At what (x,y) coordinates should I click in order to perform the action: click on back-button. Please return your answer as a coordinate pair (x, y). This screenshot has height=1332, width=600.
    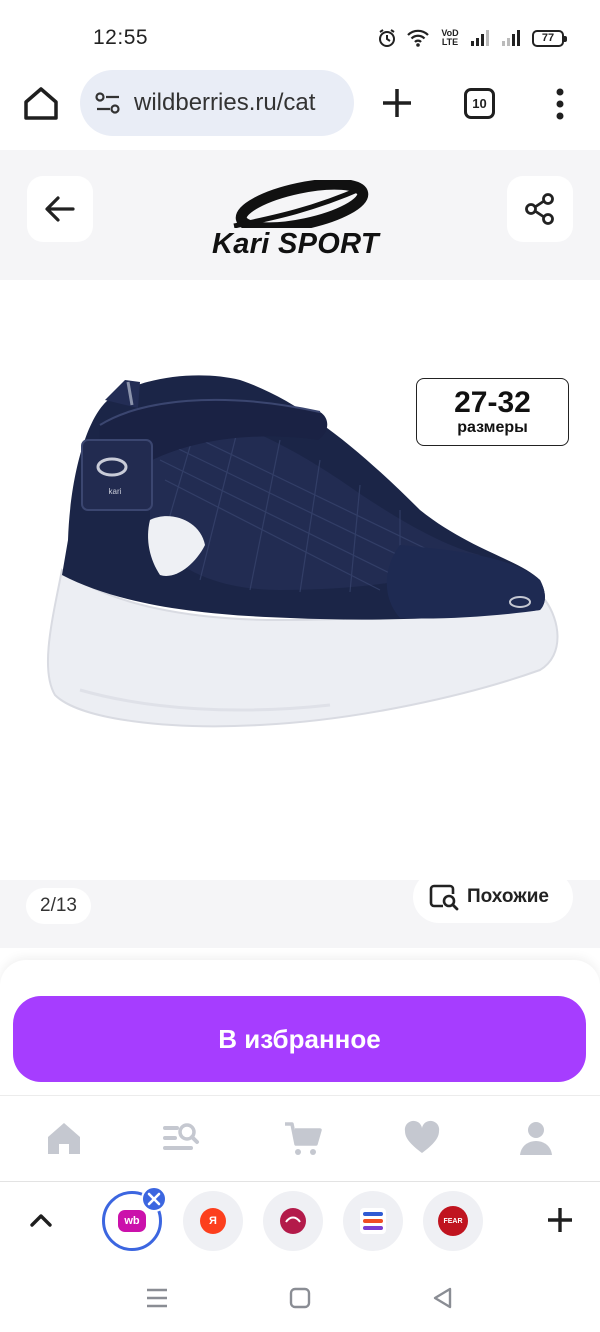
    Looking at the image, I should click on (60, 209).